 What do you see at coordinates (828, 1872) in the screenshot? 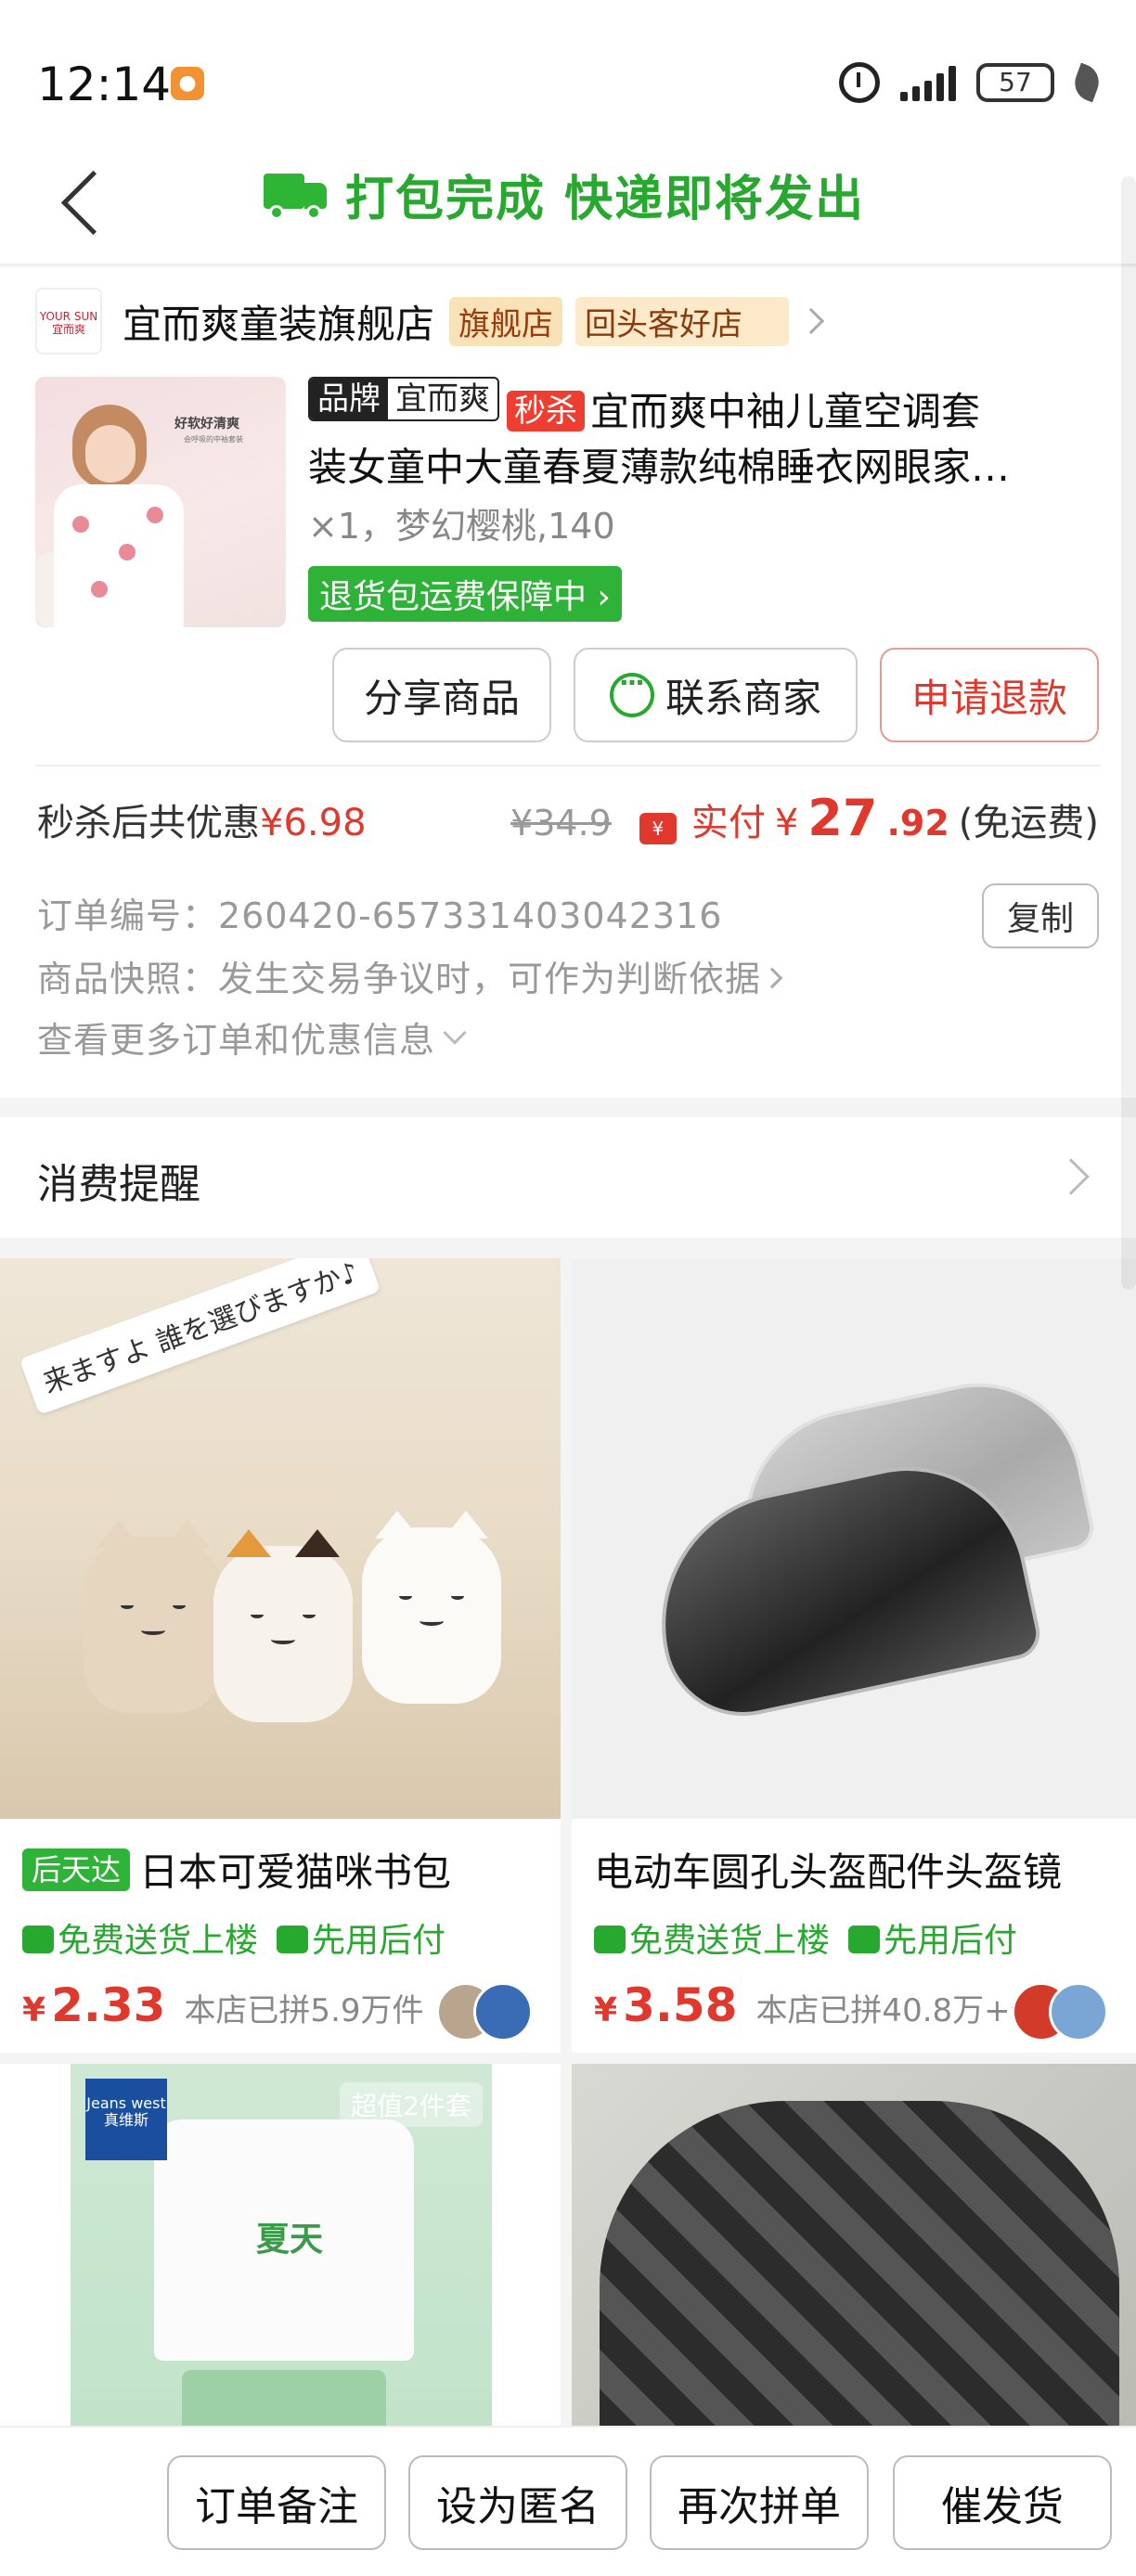
I see `product-card-title: 电动车圆孔头盔配件头盔镜` at bounding box center [828, 1872].